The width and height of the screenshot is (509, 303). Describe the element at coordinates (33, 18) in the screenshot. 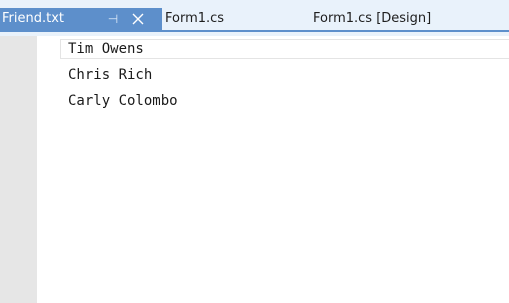

I see `tab-label: Friend.txt` at that location.